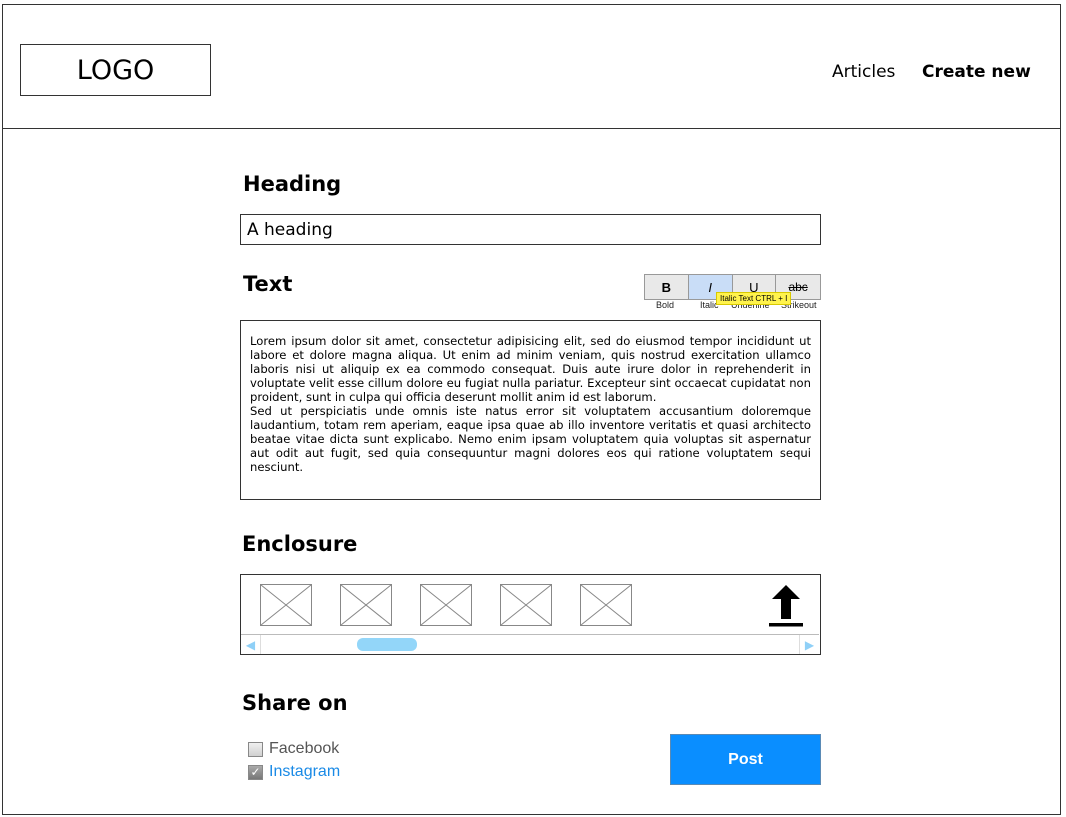 The width and height of the screenshot is (1066, 817). I want to click on italic-tooltip: Italic Text CTRL + I, so click(754, 298).